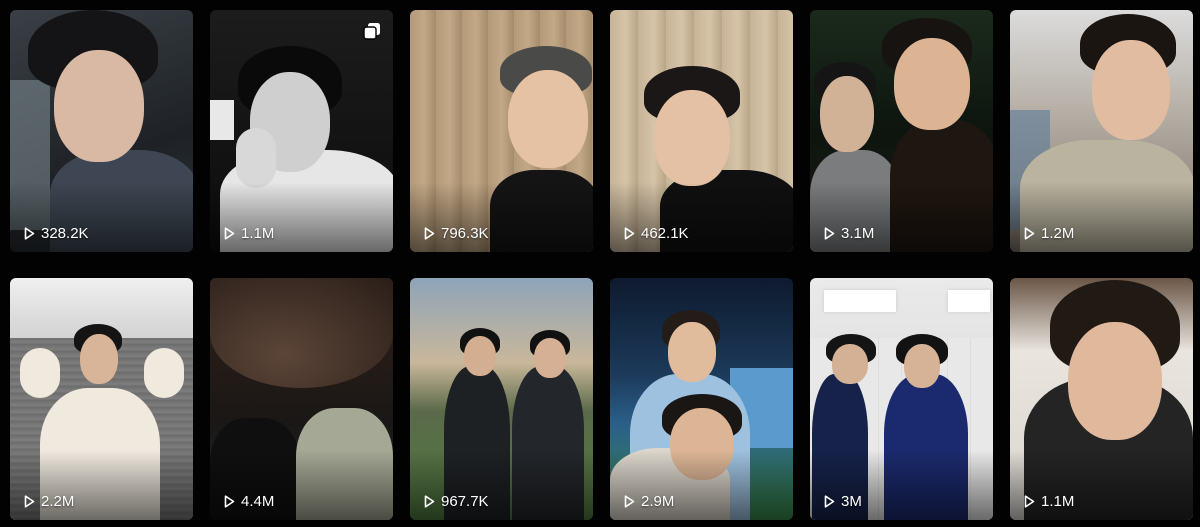 The height and width of the screenshot is (527, 1200). I want to click on view-count-label: 3.1M, so click(858, 233).